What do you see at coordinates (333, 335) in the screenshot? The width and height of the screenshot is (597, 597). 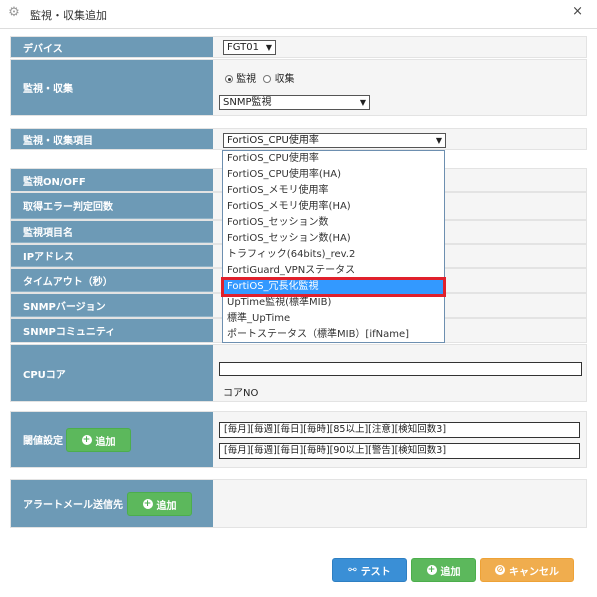 I see `dropdown-option: ポートステータス（標準MIB）[ifName]` at bounding box center [333, 335].